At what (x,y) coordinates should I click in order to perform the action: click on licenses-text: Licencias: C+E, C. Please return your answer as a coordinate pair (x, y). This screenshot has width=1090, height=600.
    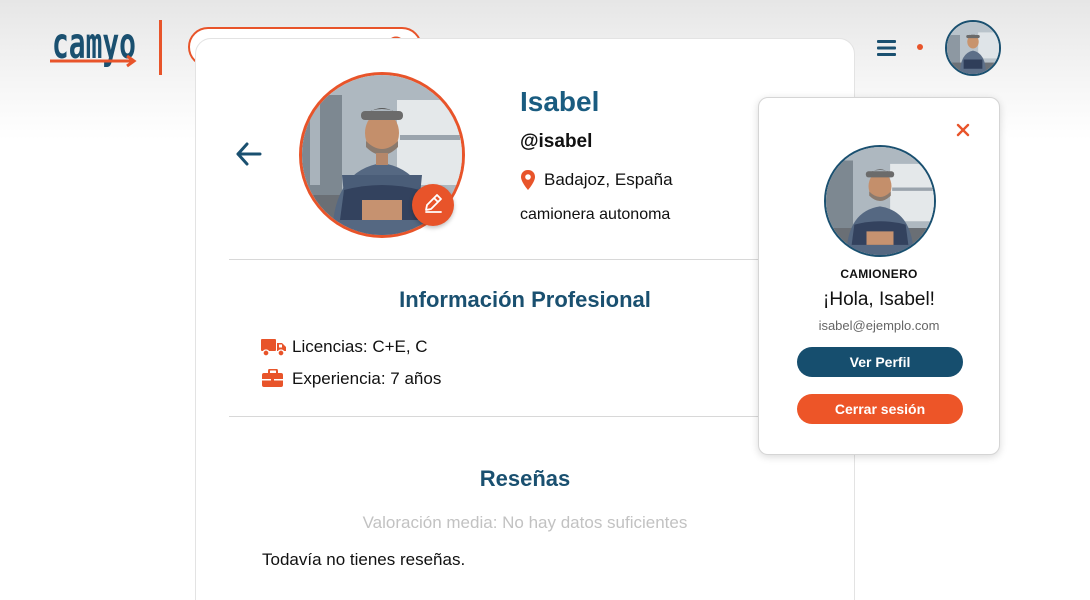
    Looking at the image, I should click on (360, 346).